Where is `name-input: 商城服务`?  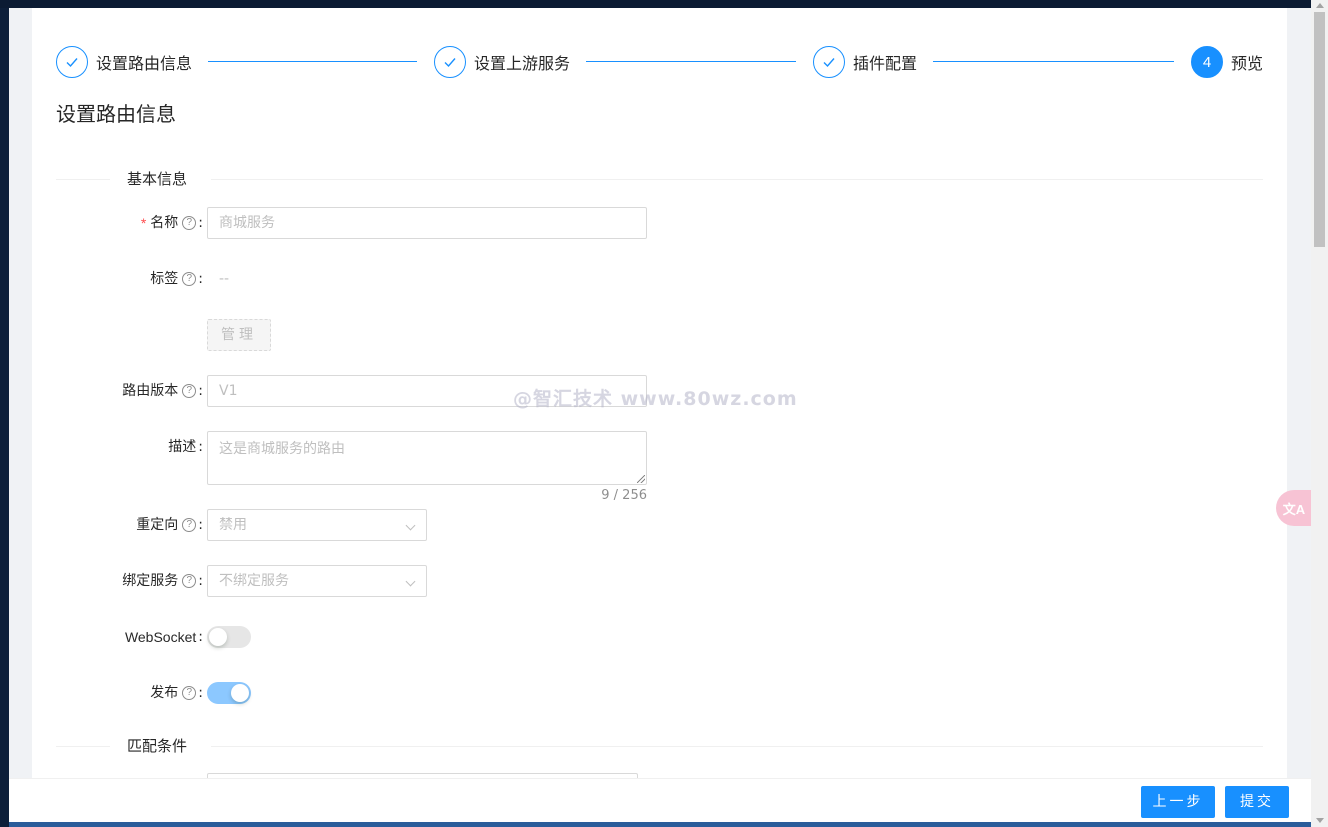 name-input: 商城服务 is located at coordinates (427, 223).